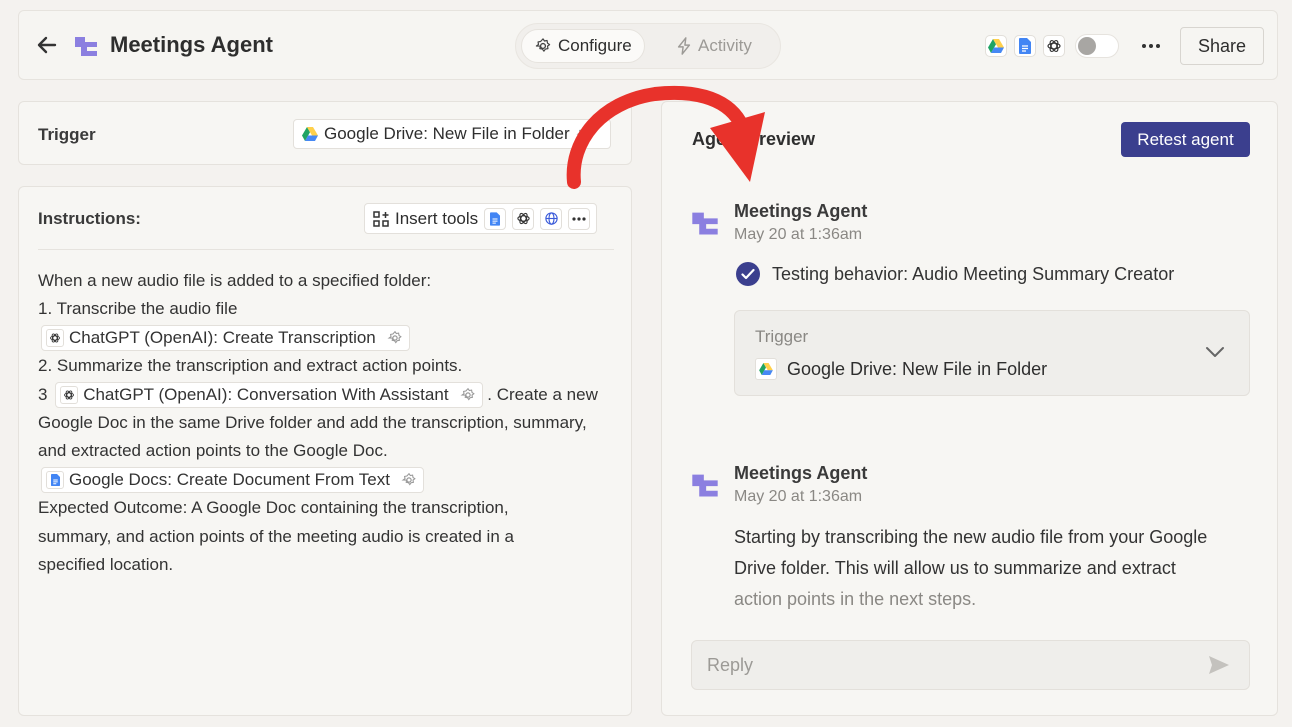 This screenshot has width=1292, height=727. I want to click on tab-configure: Configure, so click(583, 46).